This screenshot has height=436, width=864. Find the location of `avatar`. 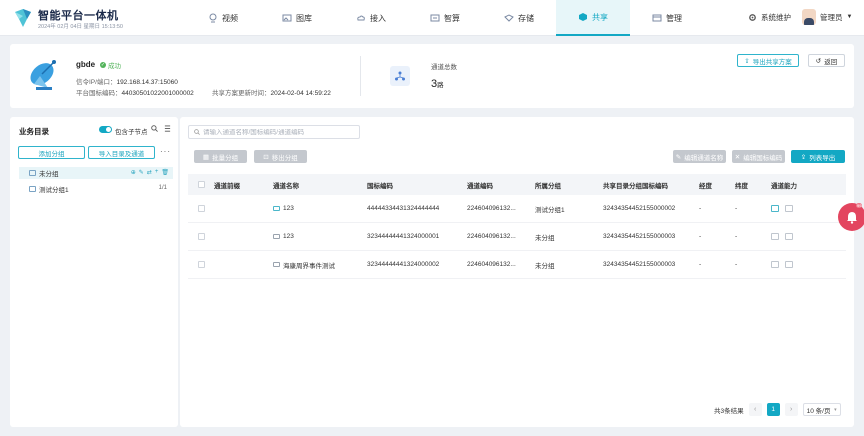

avatar is located at coordinates (809, 17).